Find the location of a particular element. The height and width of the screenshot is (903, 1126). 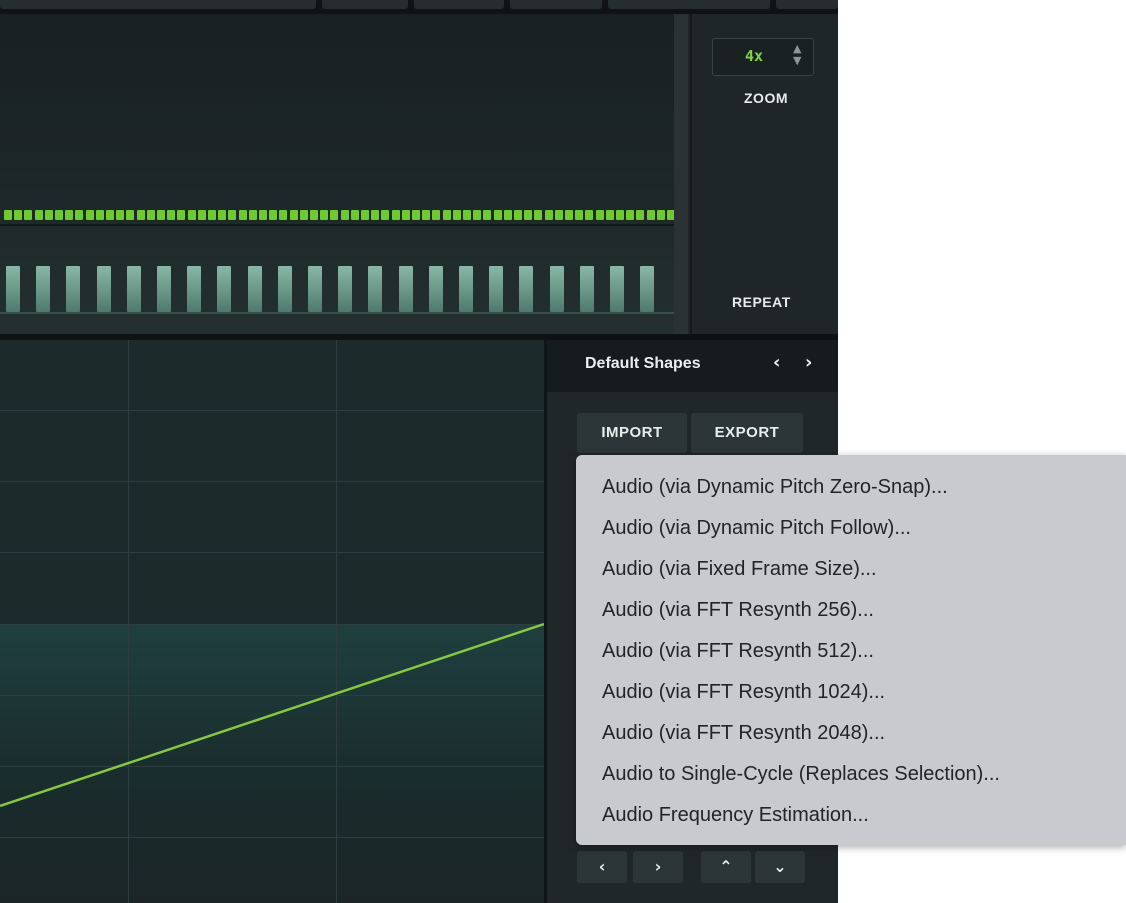

move-up-button: ⌃ is located at coordinates (726, 867).